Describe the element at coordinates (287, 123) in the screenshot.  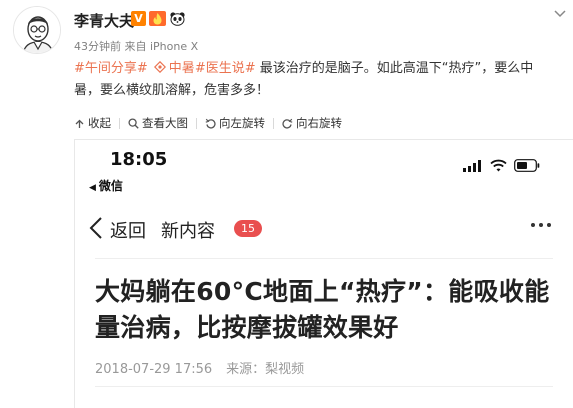
I see `rotate-right-icon` at that location.